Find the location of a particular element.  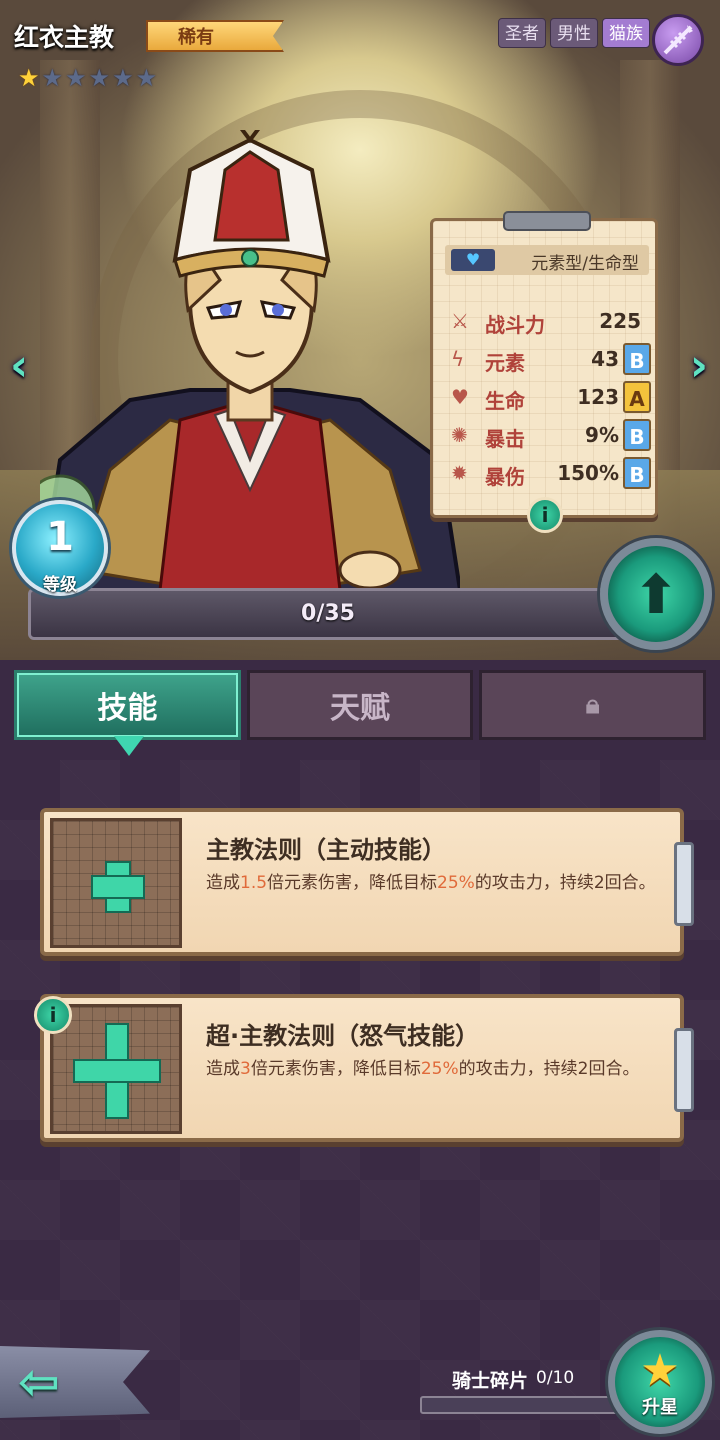

exp-text: 0/35 is located at coordinates (328, 613).